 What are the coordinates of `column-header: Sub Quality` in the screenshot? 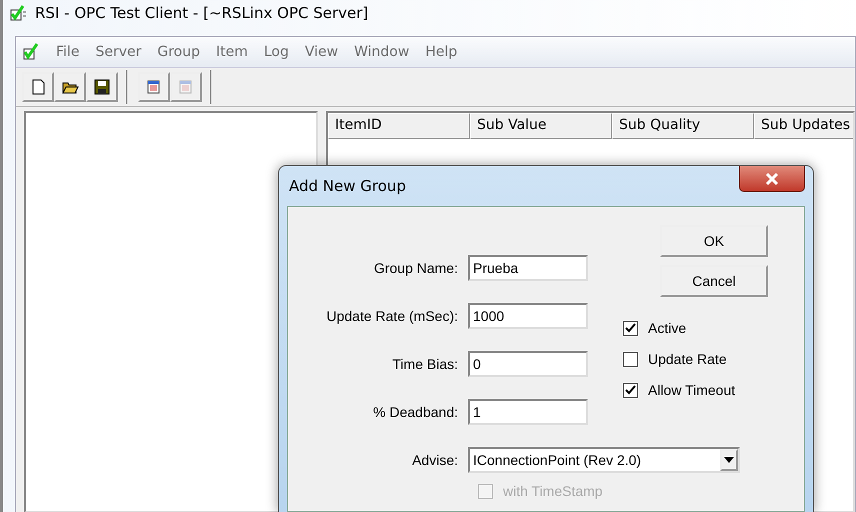 It's located at (683, 126).